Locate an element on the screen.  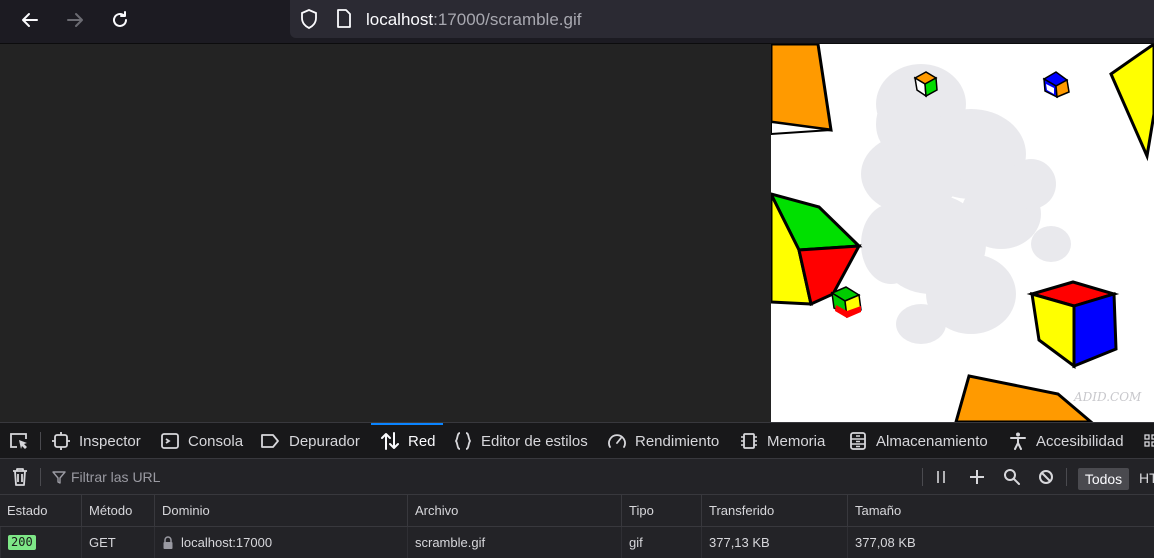
back-button is located at coordinates (30, 20).